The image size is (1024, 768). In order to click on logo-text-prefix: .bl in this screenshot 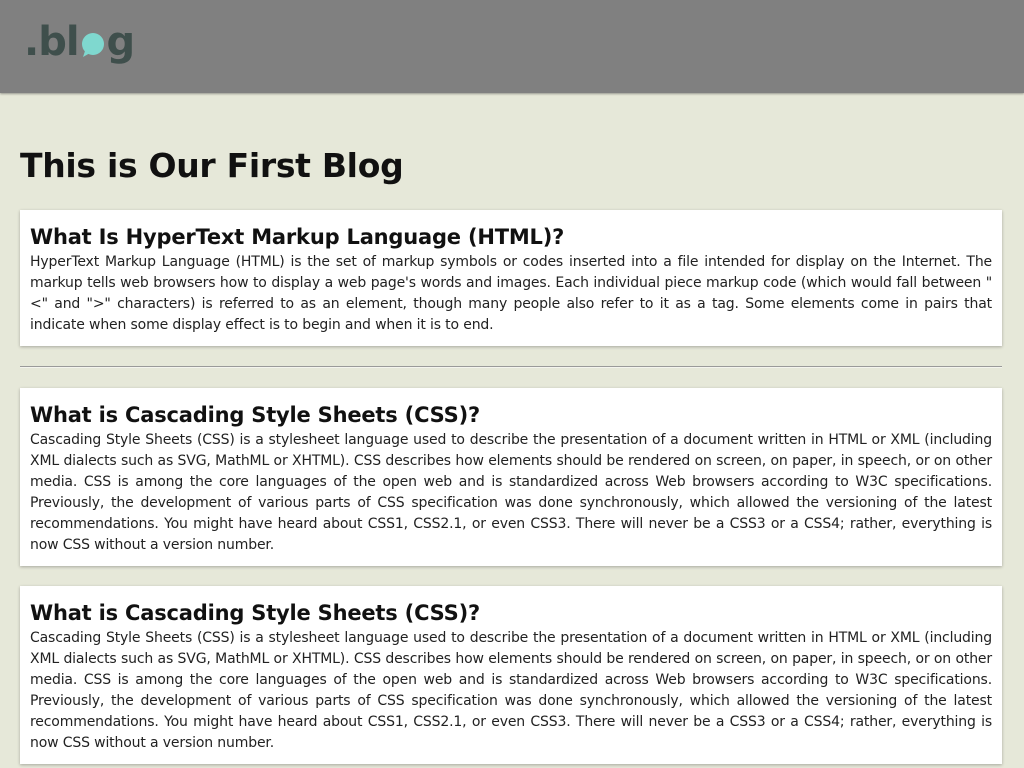, I will do `click(52, 42)`.